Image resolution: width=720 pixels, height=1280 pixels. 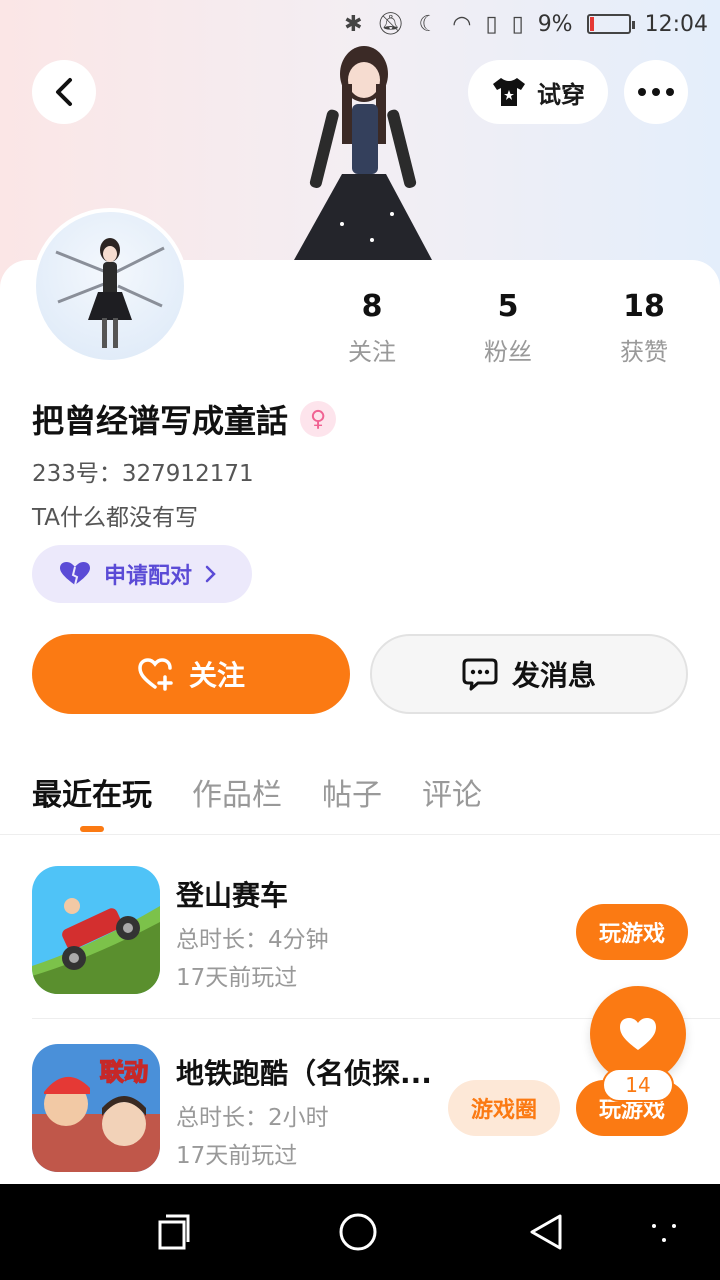 I want to click on tab-recently-played: 最近在玩, so click(x=92, y=792).